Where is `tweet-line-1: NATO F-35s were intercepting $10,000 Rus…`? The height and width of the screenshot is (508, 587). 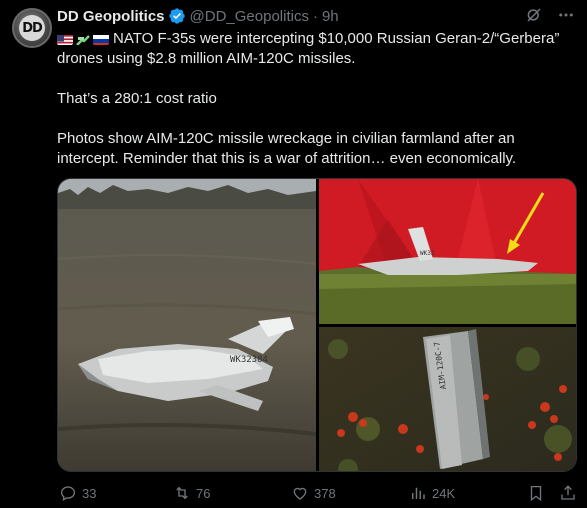 tweet-line-1: NATO F-35s were intercepting $10,000 Rus… is located at coordinates (308, 48).